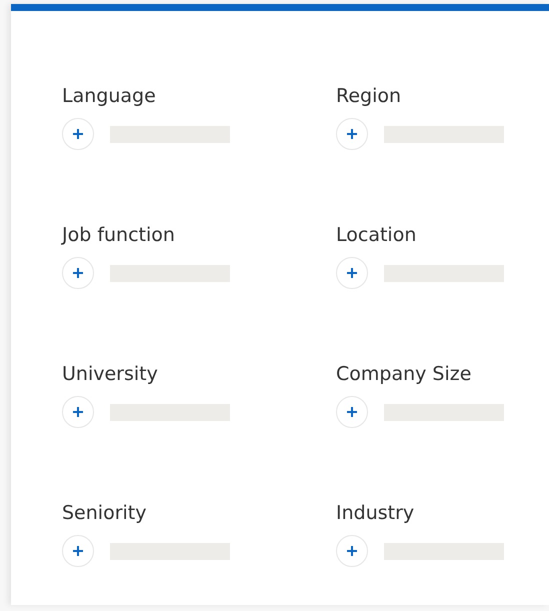 The width and height of the screenshot is (549, 611). Describe the element at coordinates (105, 513) in the screenshot. I see `filter-label: Seniority` at that location.